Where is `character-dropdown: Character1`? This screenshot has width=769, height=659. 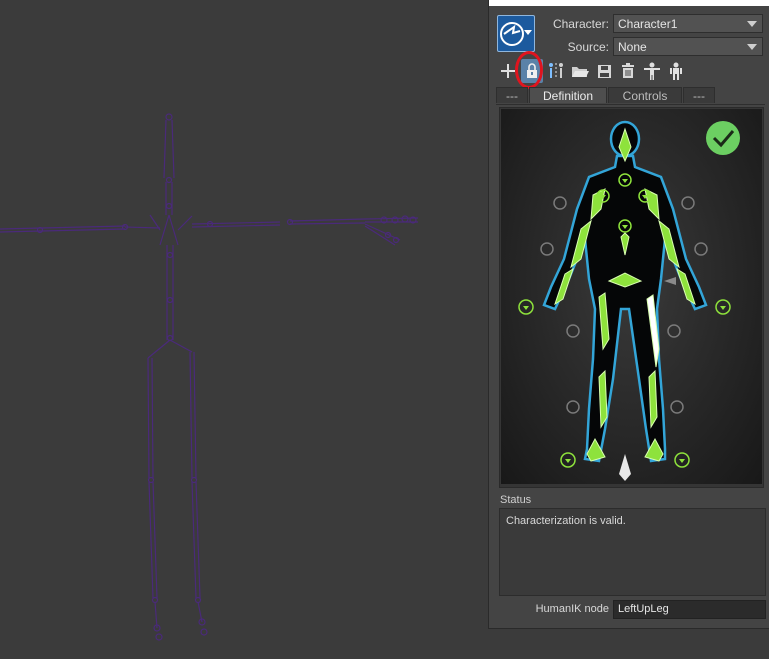 character-dropdown: Character1 is located at coordinates (688, 23).